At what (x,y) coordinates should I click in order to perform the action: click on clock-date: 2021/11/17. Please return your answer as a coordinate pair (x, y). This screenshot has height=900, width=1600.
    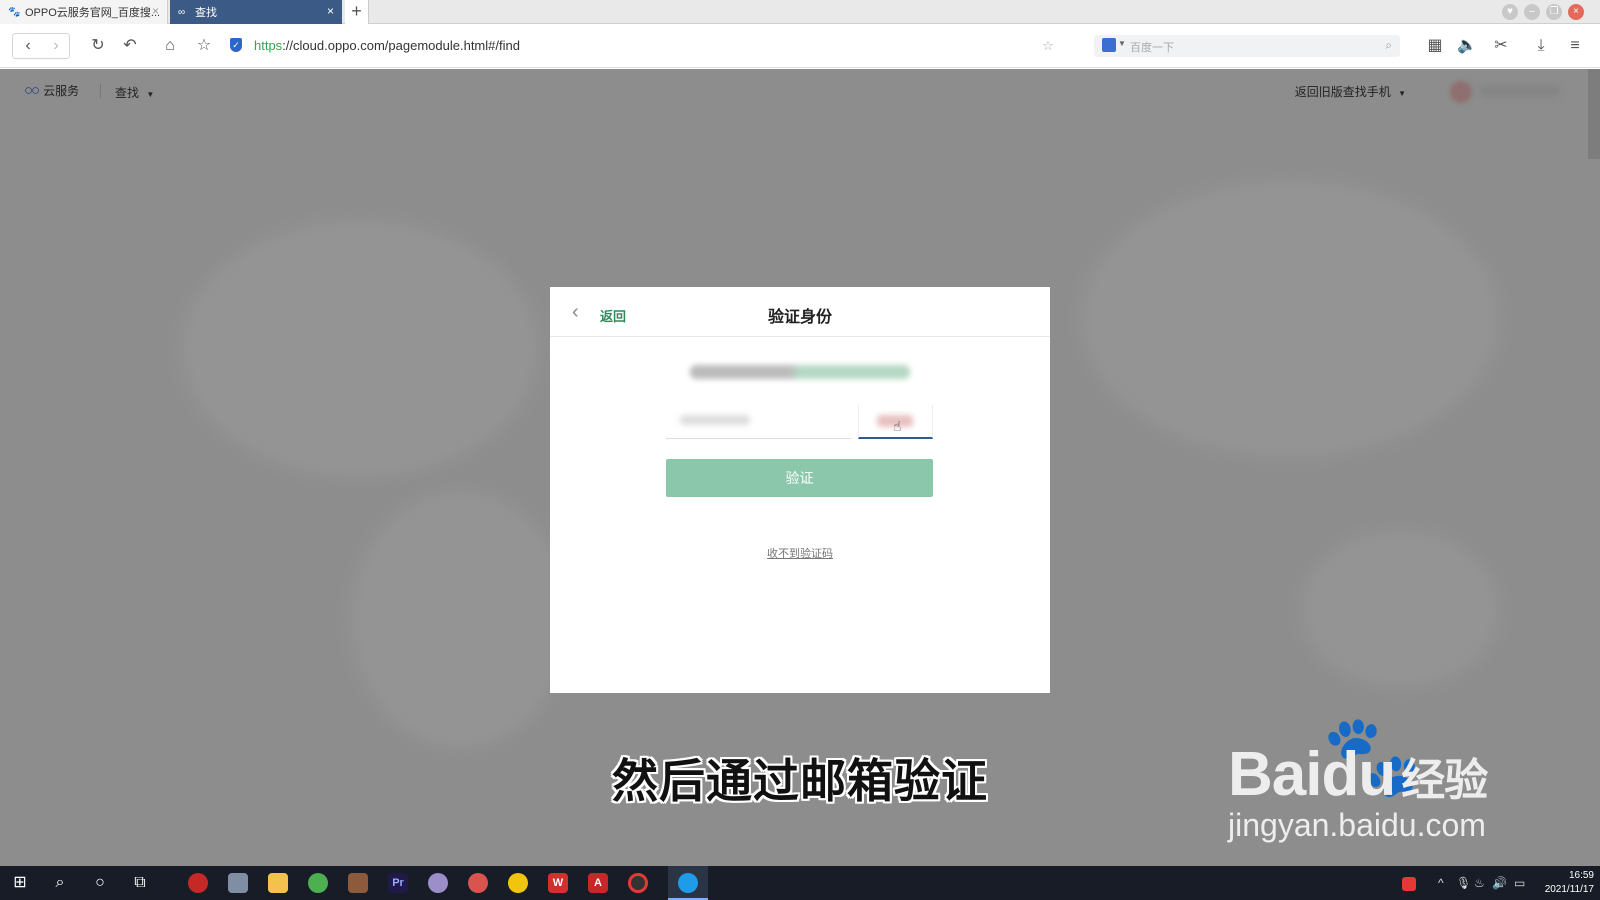
    Looking at the image, I should click on (1569, 889).